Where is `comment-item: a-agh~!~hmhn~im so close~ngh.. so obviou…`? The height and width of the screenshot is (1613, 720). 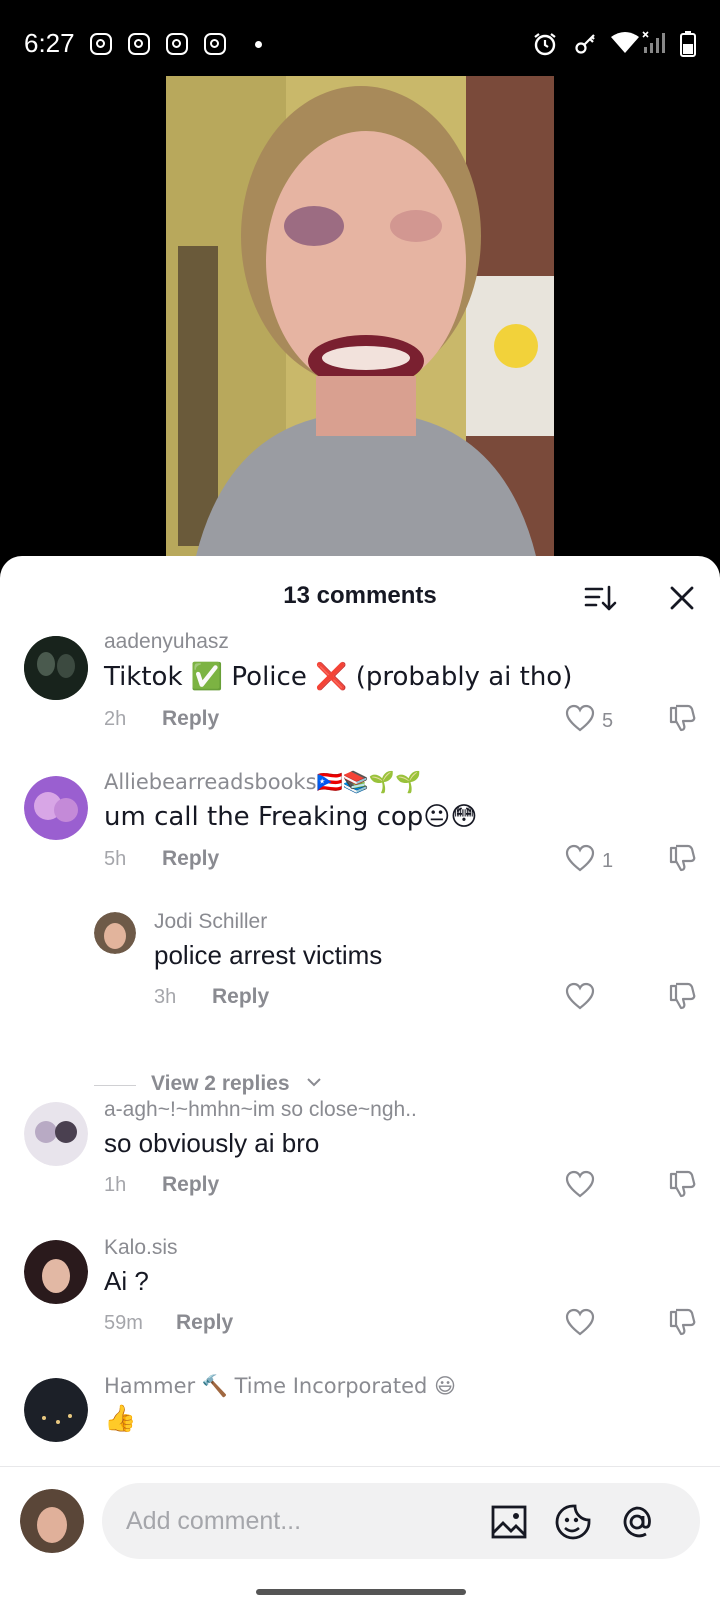
comment-item: a-agh~!~hmhn~im so close~ngh.. so obviou… is located at coordinates (360, 1159).